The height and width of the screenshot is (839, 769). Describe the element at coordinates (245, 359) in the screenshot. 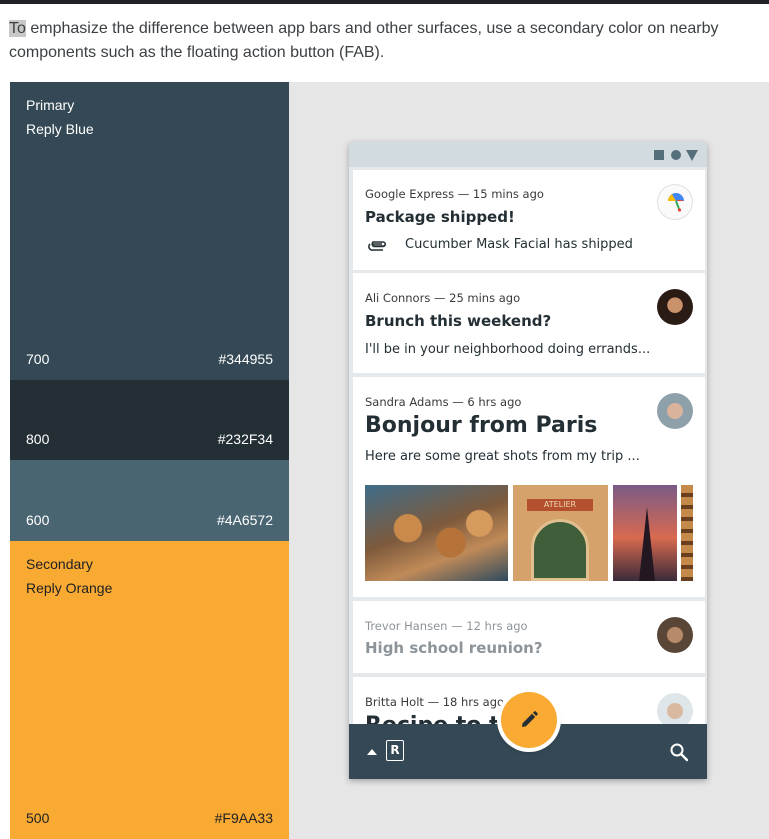

I see `swatch-hex: #344955` at that location.